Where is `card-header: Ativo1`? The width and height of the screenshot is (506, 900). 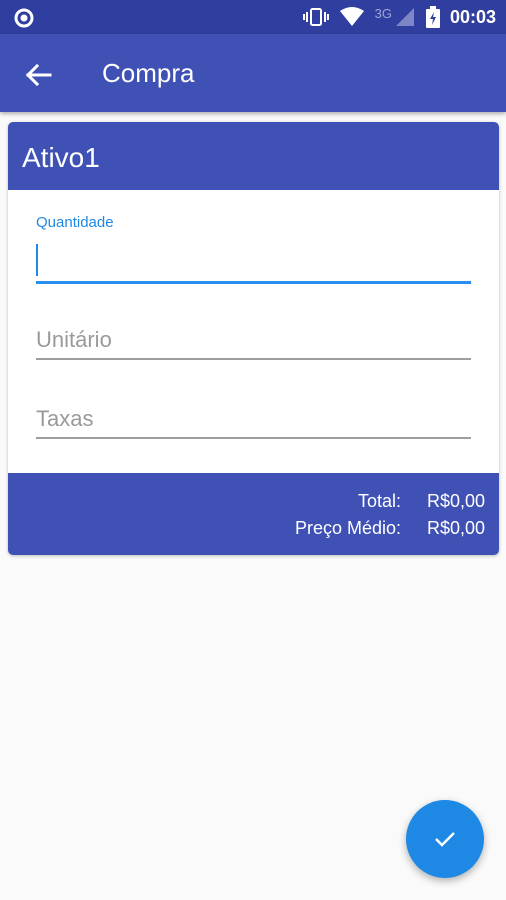 card-header: Ativo1 is located at coordinates (253, 156).